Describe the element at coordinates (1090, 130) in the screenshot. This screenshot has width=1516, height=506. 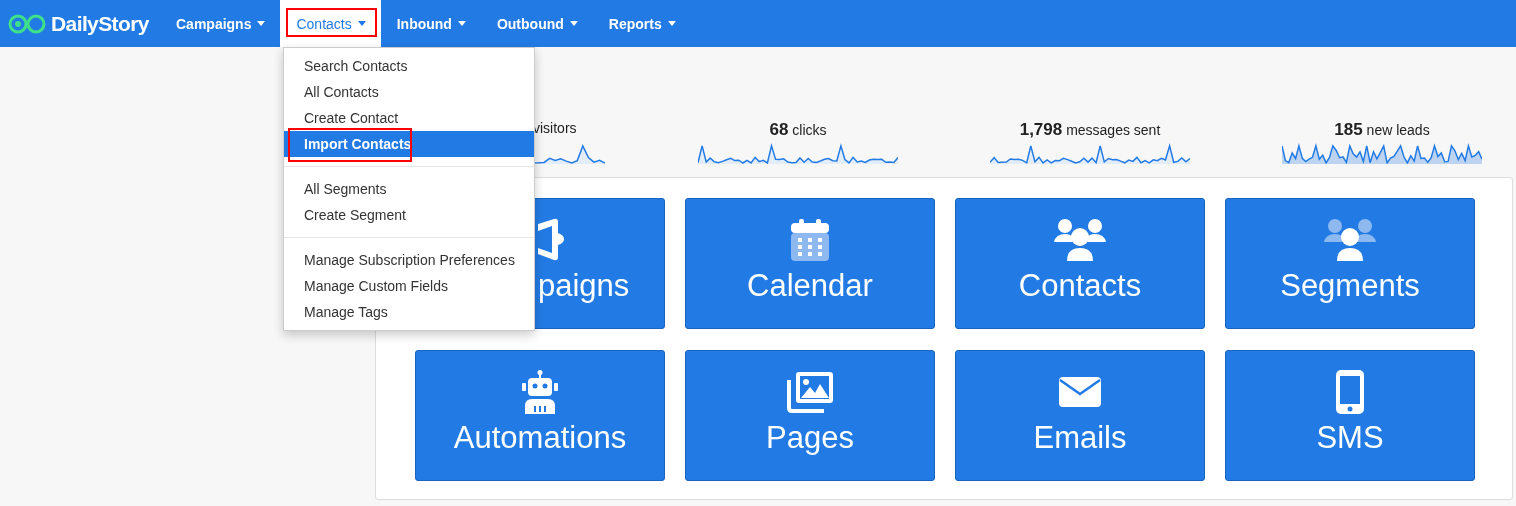
I see `stat-label: 1,798 messages sent` at that location.